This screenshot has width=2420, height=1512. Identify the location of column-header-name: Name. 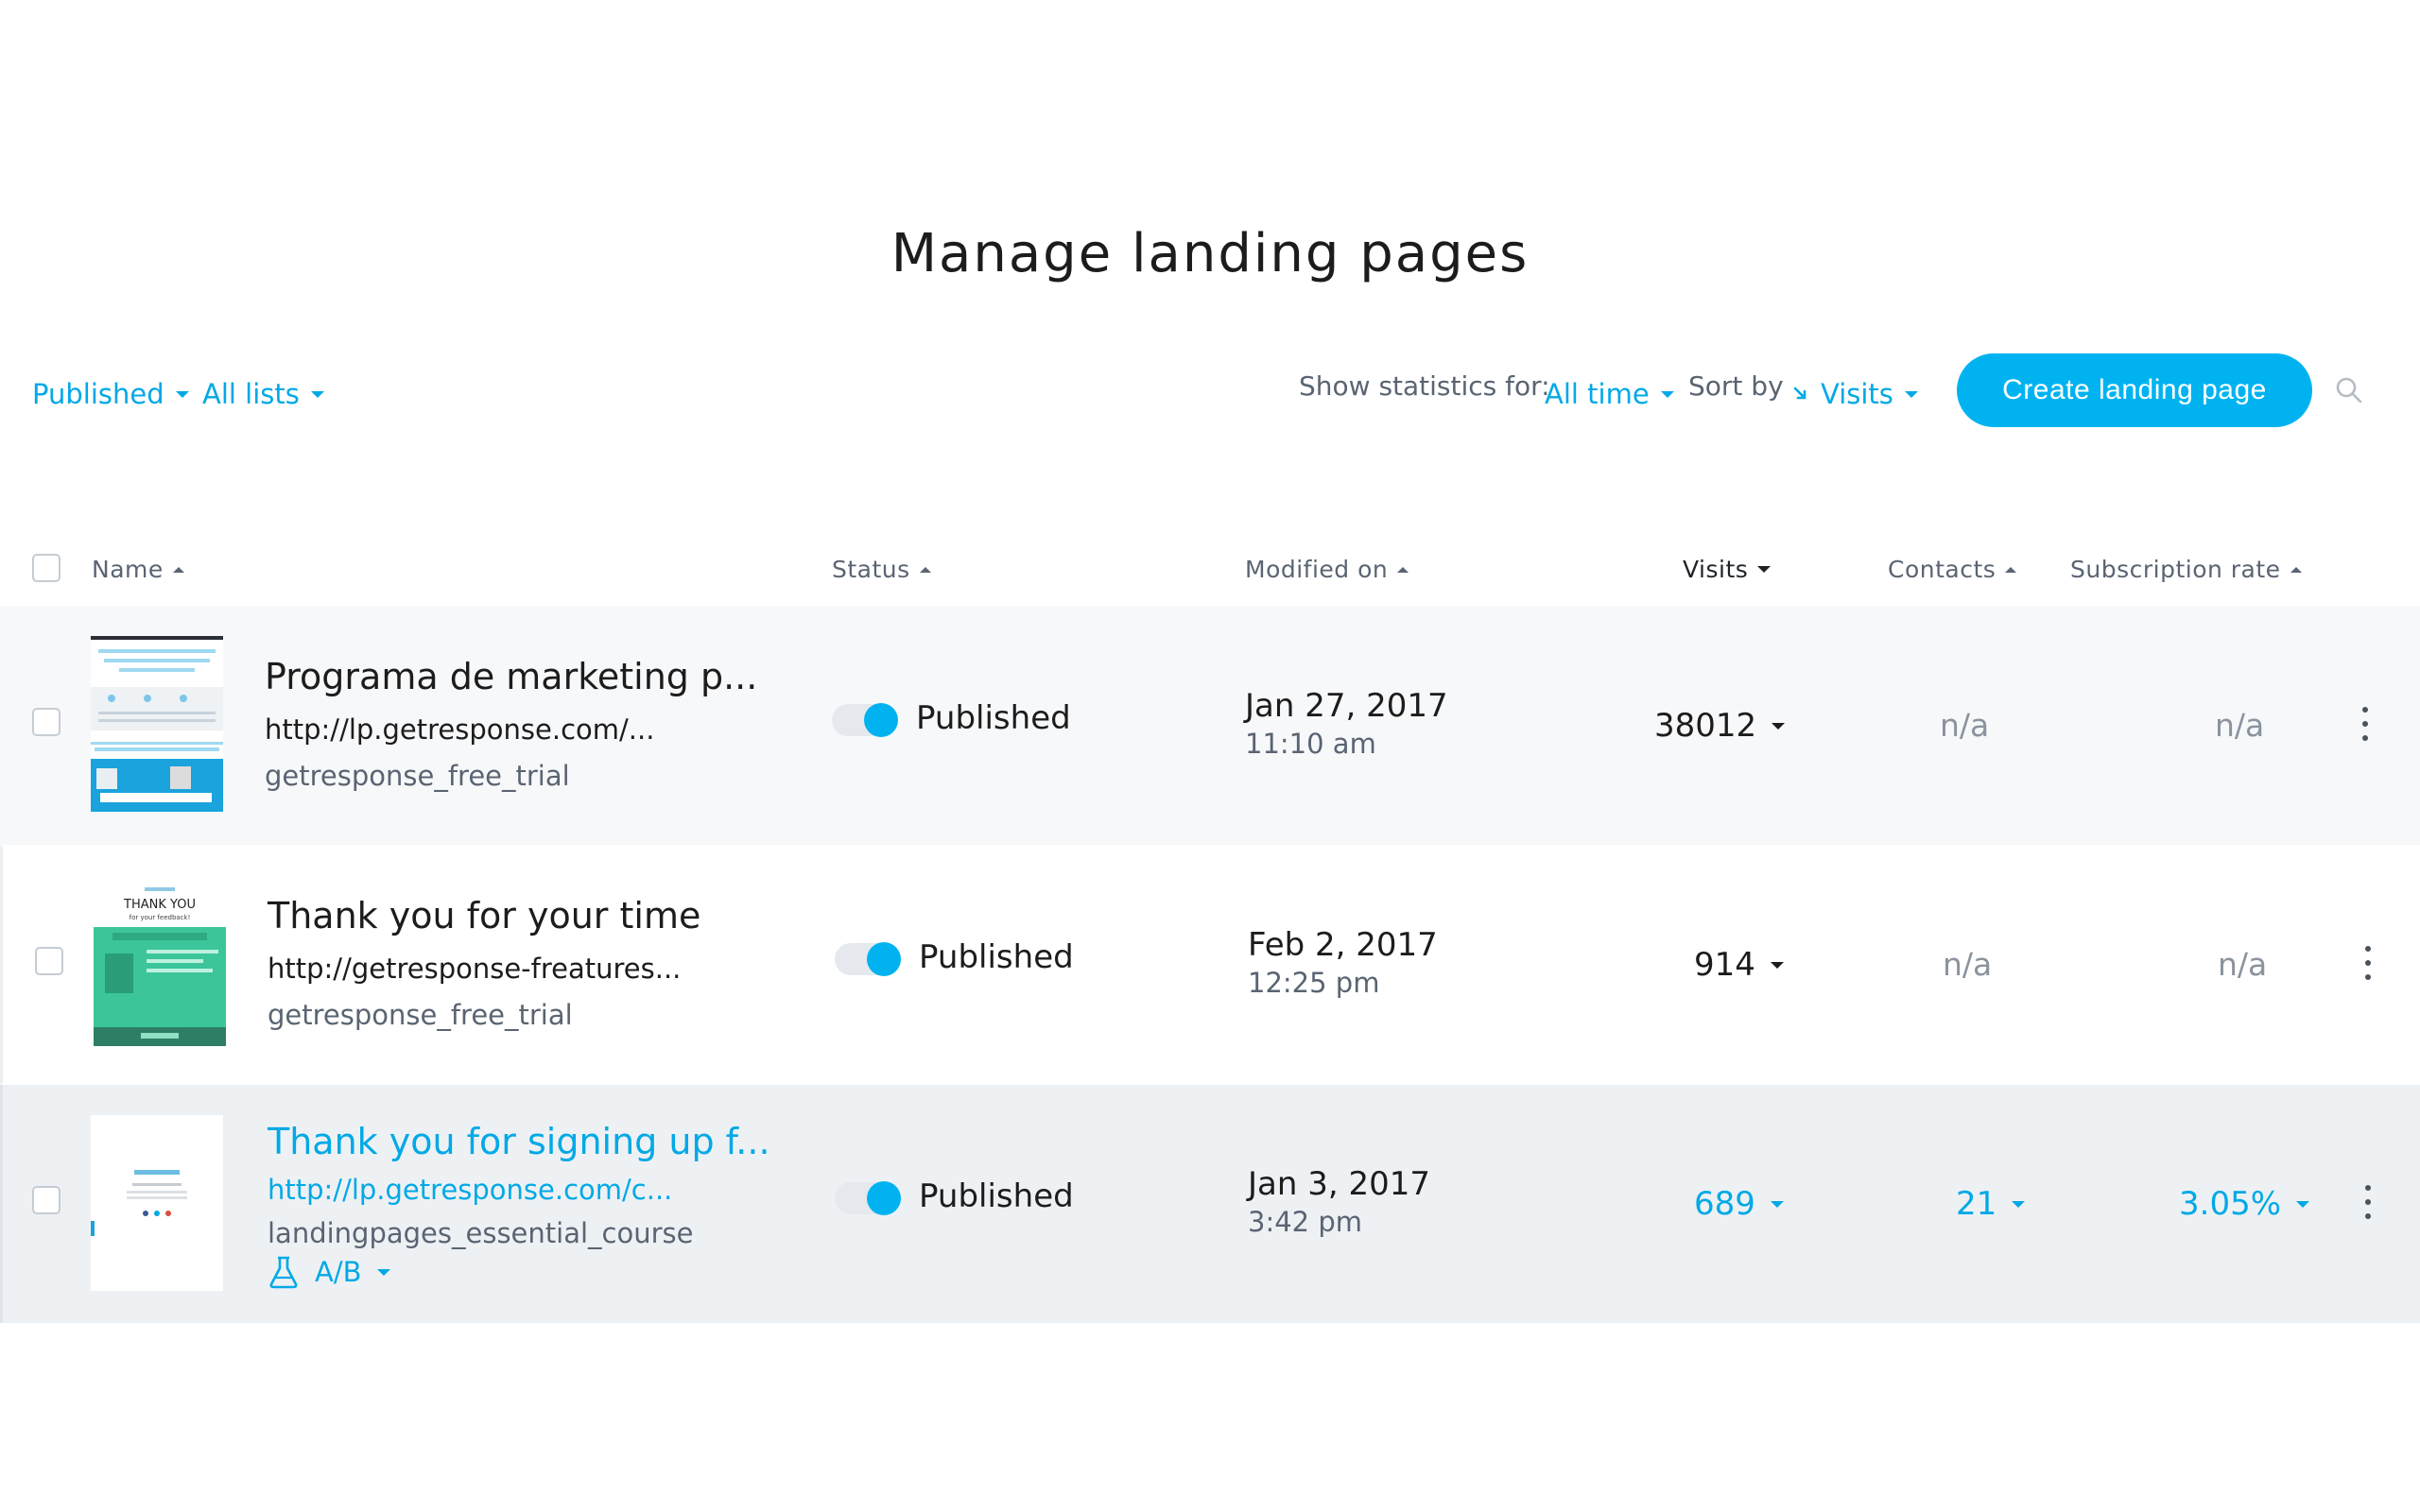
(138, 569).